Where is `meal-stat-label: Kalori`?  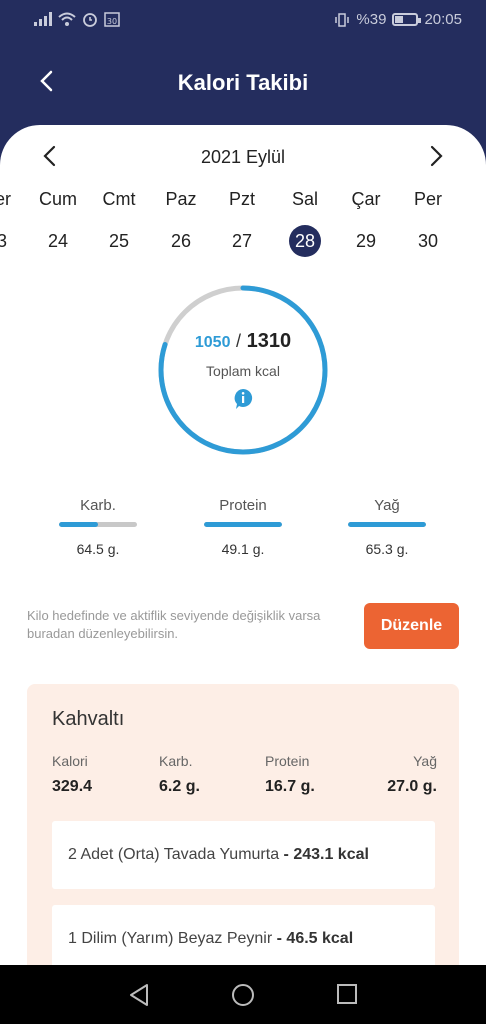 meal-stat-label: Kalori is located at coordinates (70, 761).